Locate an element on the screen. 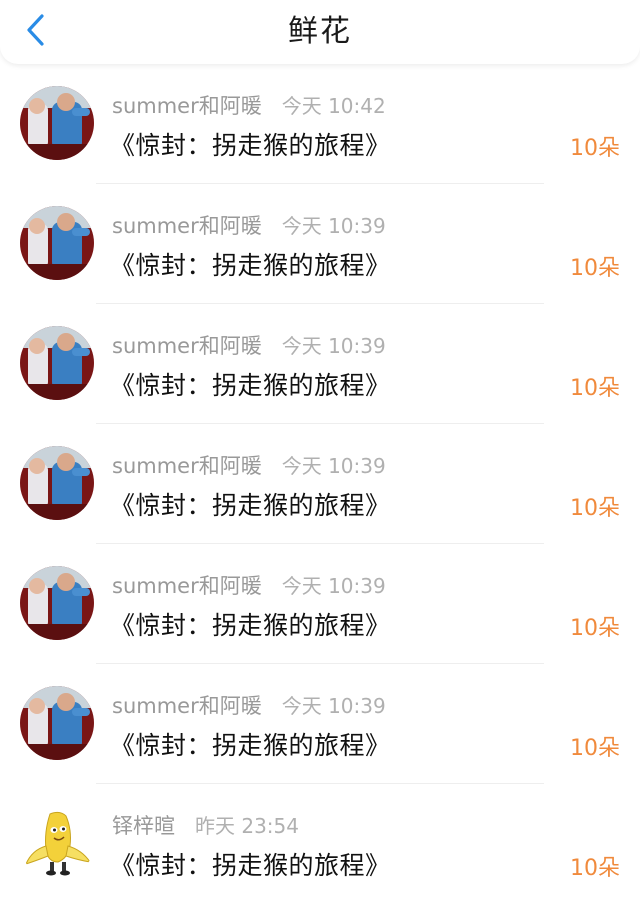 This screenshot has height=912, width=640. flower-item: summer和阿暖 今天 10:42 《惊封：拐走猴的旅程》 10朵 is located at coordinates (320, 124).